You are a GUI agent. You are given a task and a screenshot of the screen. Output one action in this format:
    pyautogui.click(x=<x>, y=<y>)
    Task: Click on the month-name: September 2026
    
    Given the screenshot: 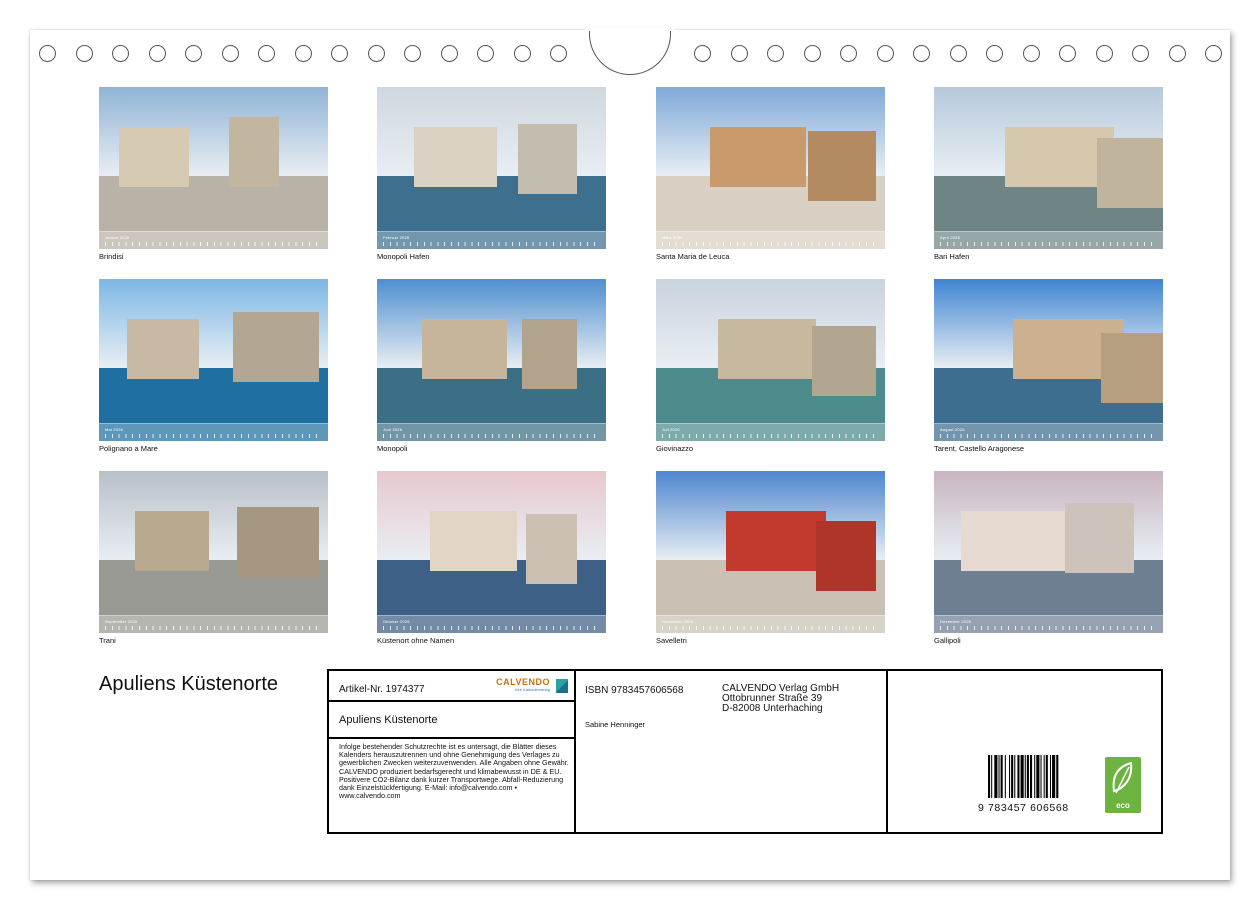 What is the action you would take?
    pyautogui.click(x=121, y=621)
    